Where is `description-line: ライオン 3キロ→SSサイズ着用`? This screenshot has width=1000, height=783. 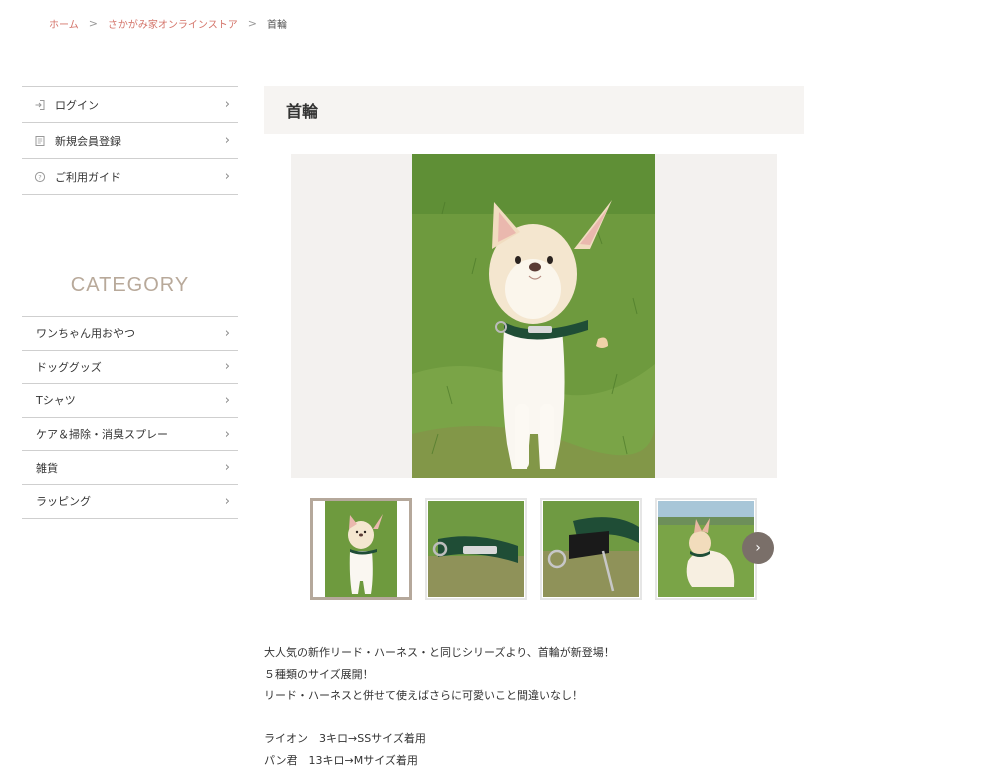
description-line: ライオン 3キロ→SSサイズ着用 is located at coordinates (345, 738).